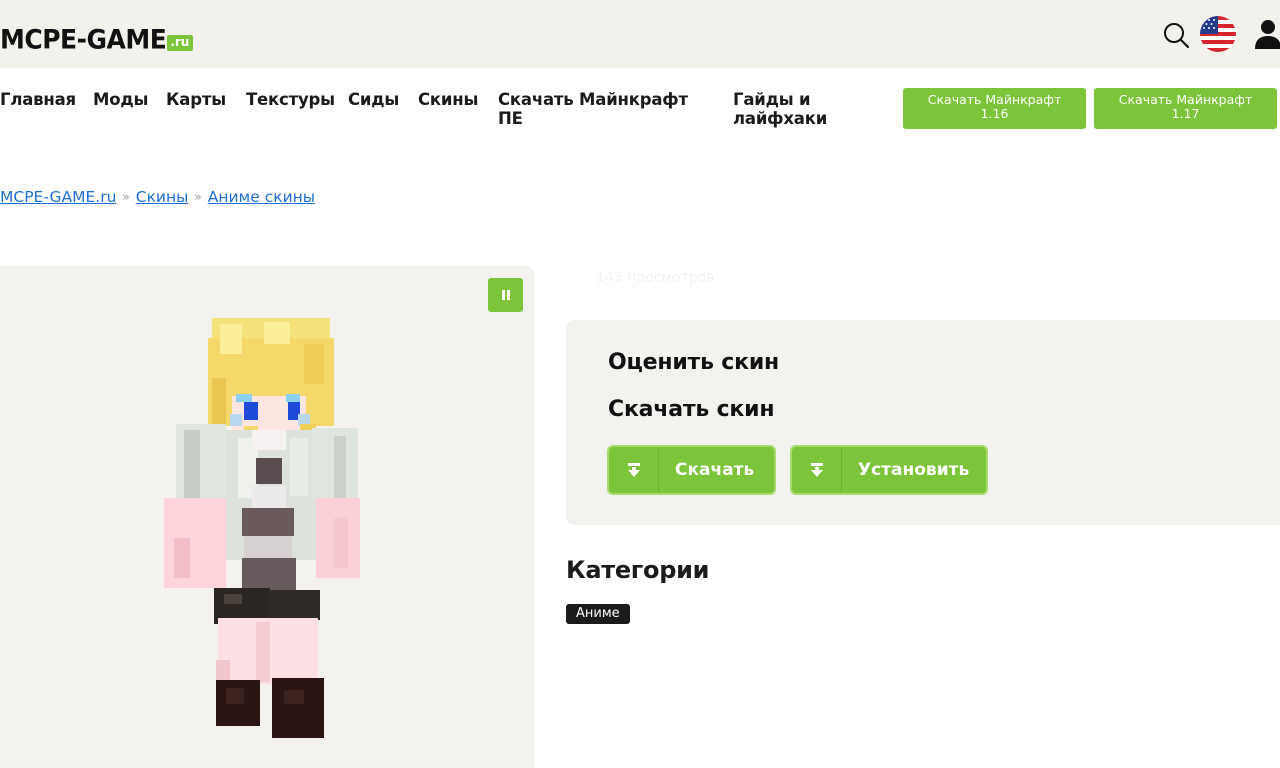  I want to click on category-tag-anime: Аниме, so click(598, 614).